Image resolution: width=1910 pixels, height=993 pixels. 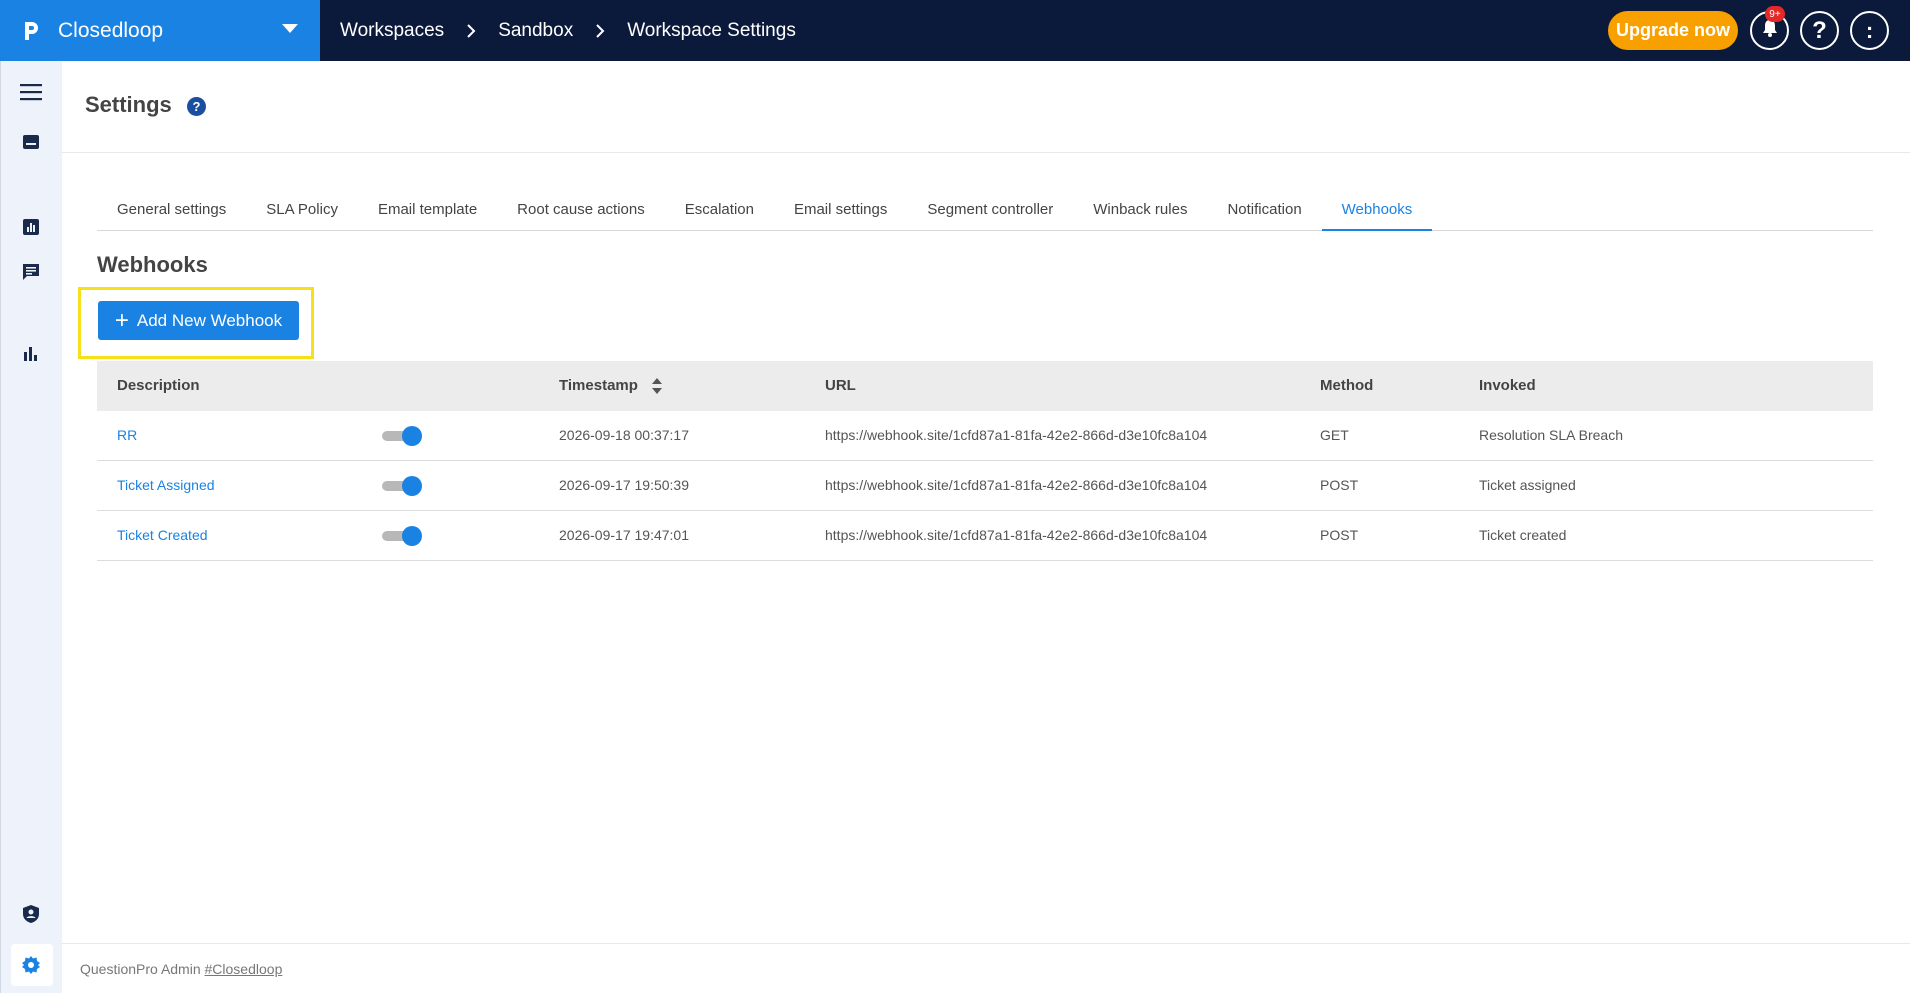 What do you see at coordinates (31, 965) in the screenshot?
I see `gear-icon` at bounding box center [31, 965].